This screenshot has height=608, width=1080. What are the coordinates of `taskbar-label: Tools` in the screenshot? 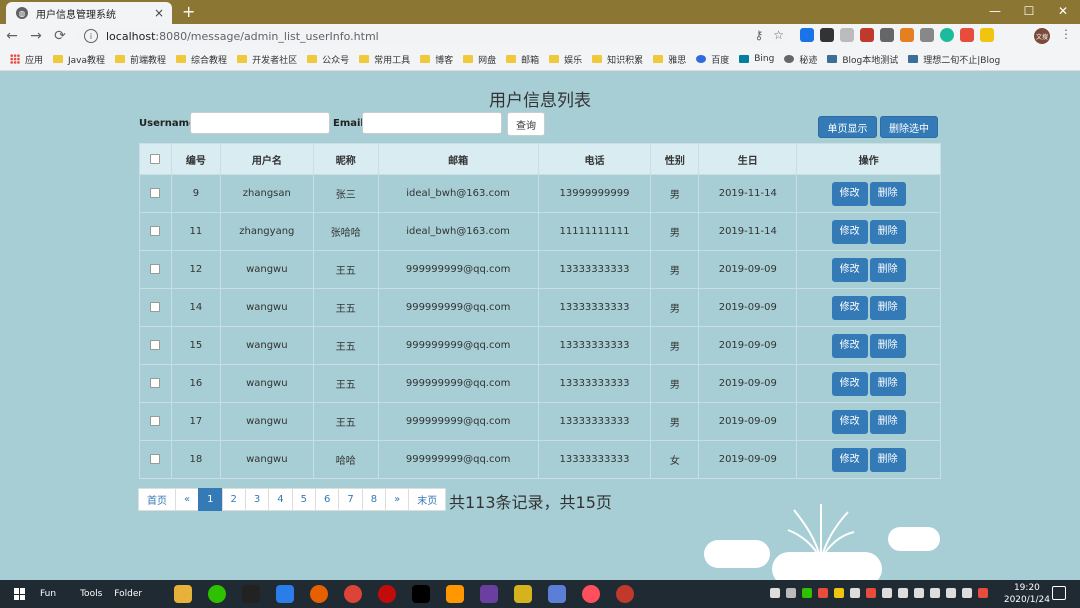 It's located at (91, 594).